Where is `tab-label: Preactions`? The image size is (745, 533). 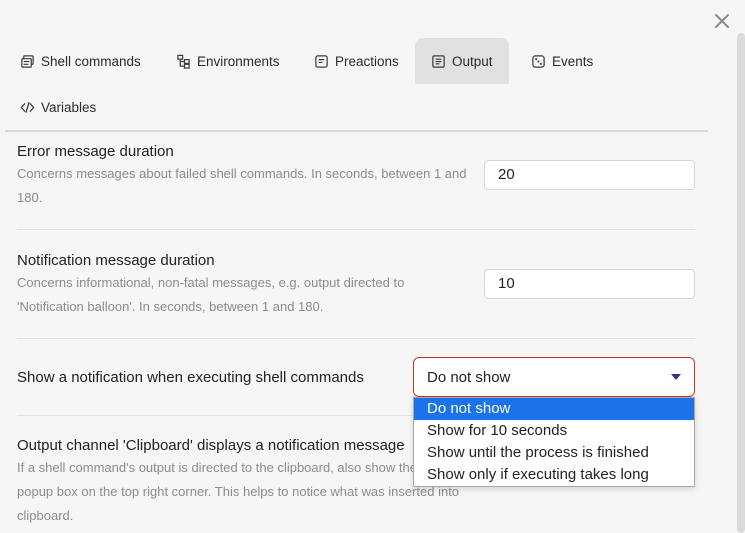
tab-label: Preactions is located at coordinates (367, 61).